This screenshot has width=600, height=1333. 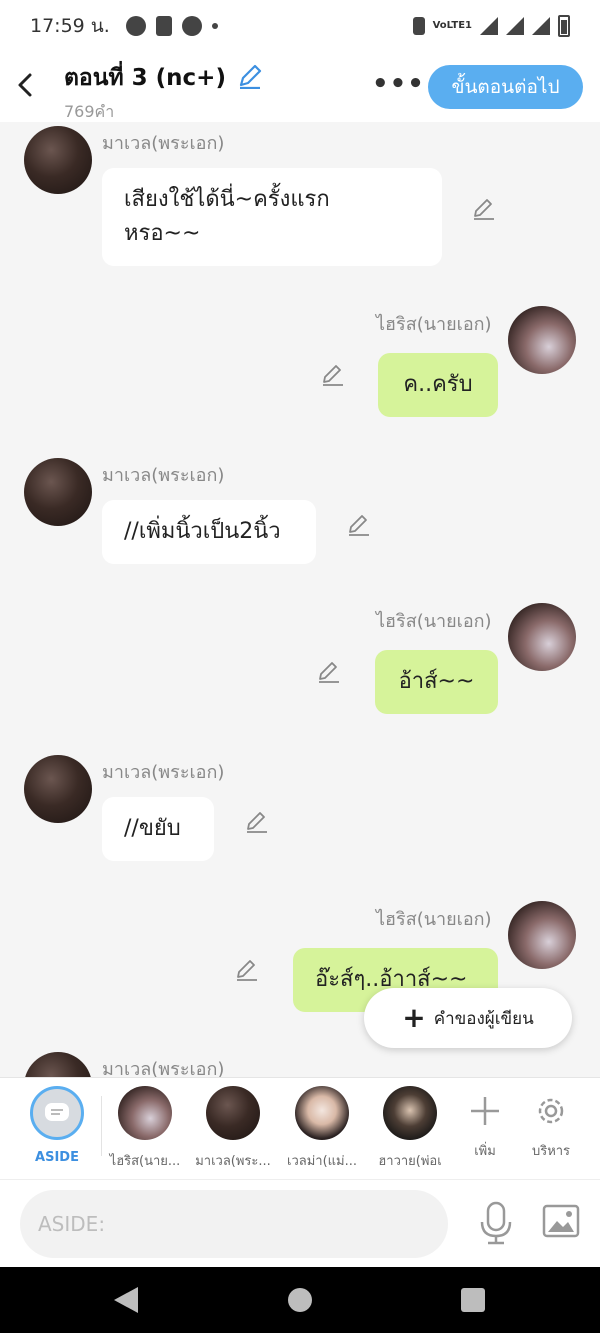 I want to click on message-bubble: //เพิ่มนิ้วเป็น2นิ้ว, so click(x=209, y=532).